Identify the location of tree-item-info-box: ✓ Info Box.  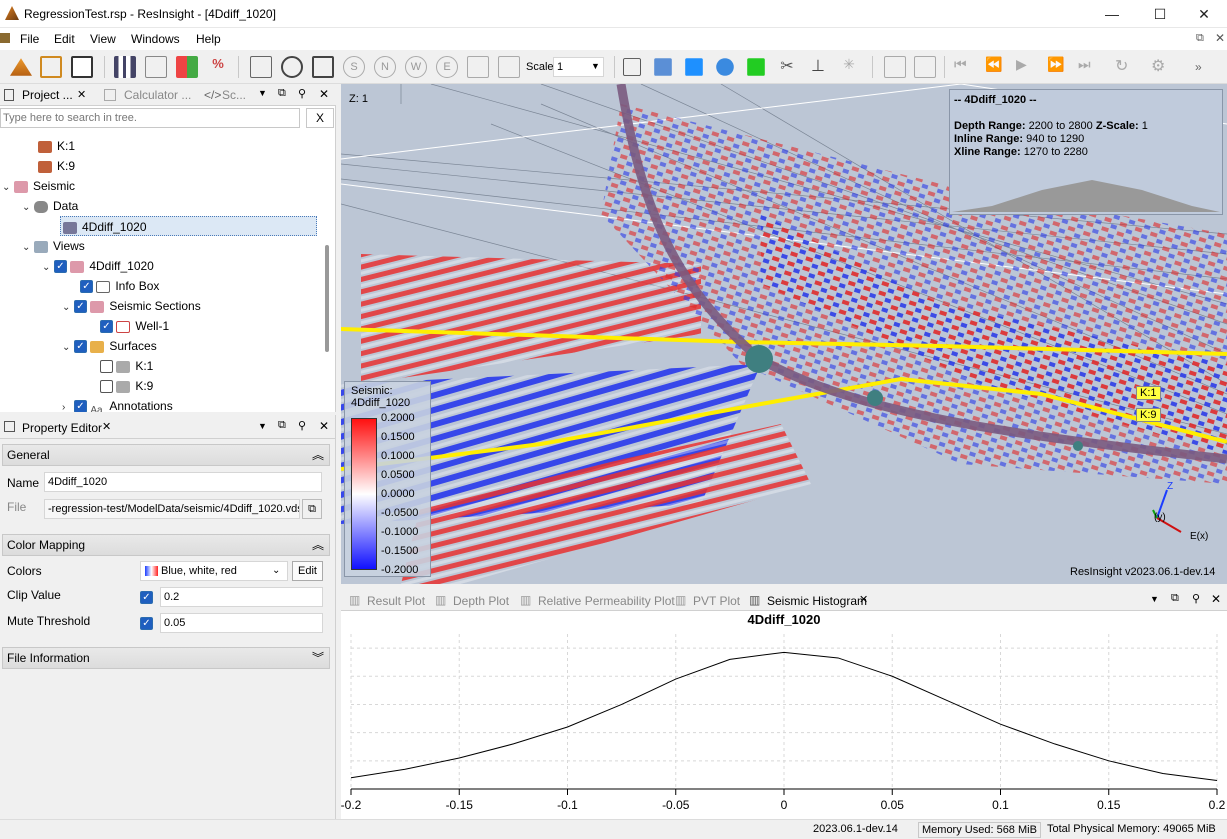
(119, 286).